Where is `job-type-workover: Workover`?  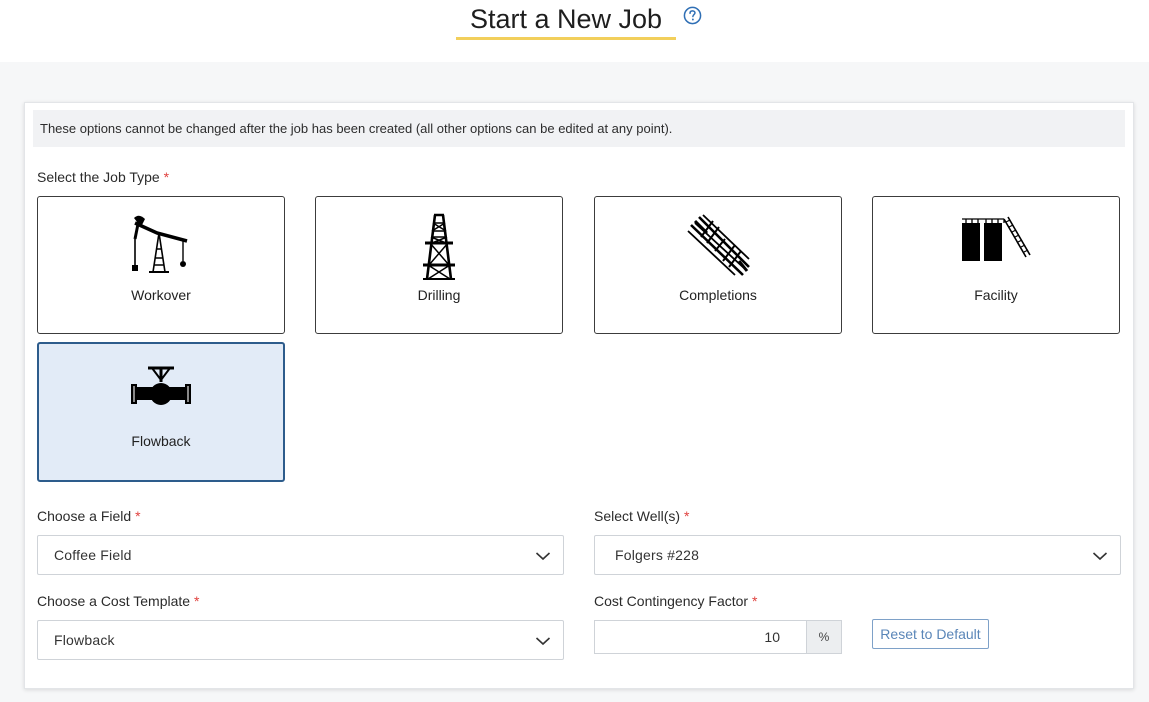 job-type-workover: Workover is located at coordinates (161, 265).